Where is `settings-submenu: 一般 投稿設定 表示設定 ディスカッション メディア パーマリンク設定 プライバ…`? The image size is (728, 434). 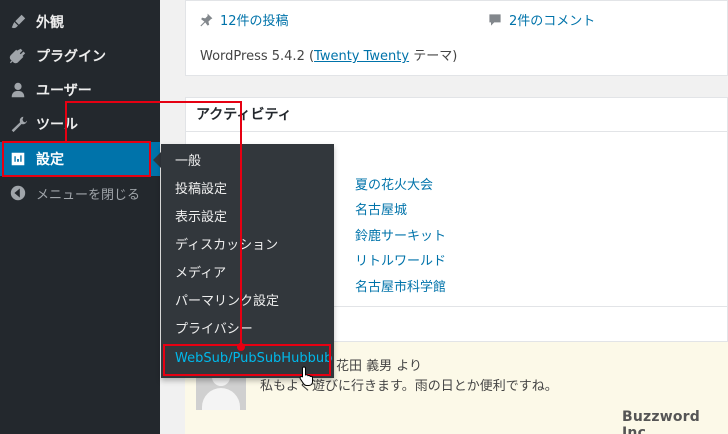
settings-submenu: 一般 投稿設定 表示設定 ディスカッション メディア パーマリンク設定 プライバ… is located at coordinates (247, 261).